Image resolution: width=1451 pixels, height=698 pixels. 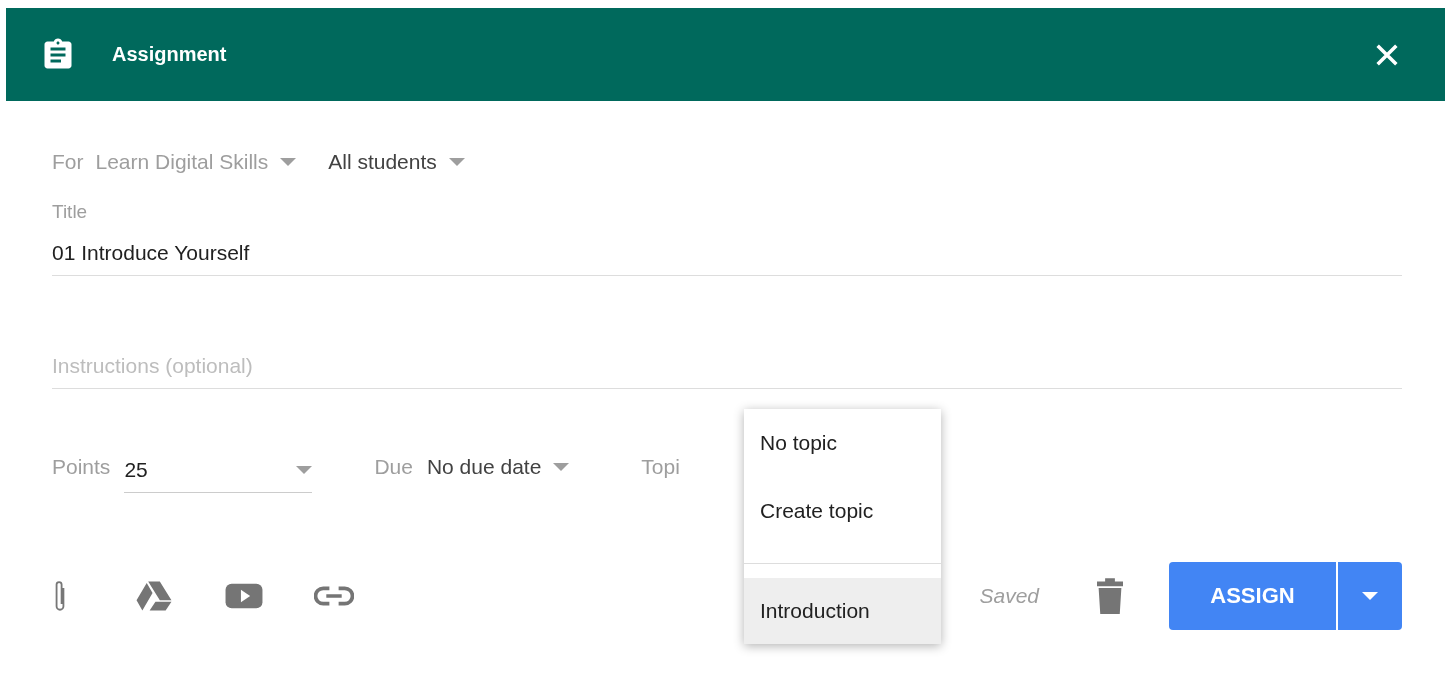 I want to click on drive-icon, so click(x=154, y=596).